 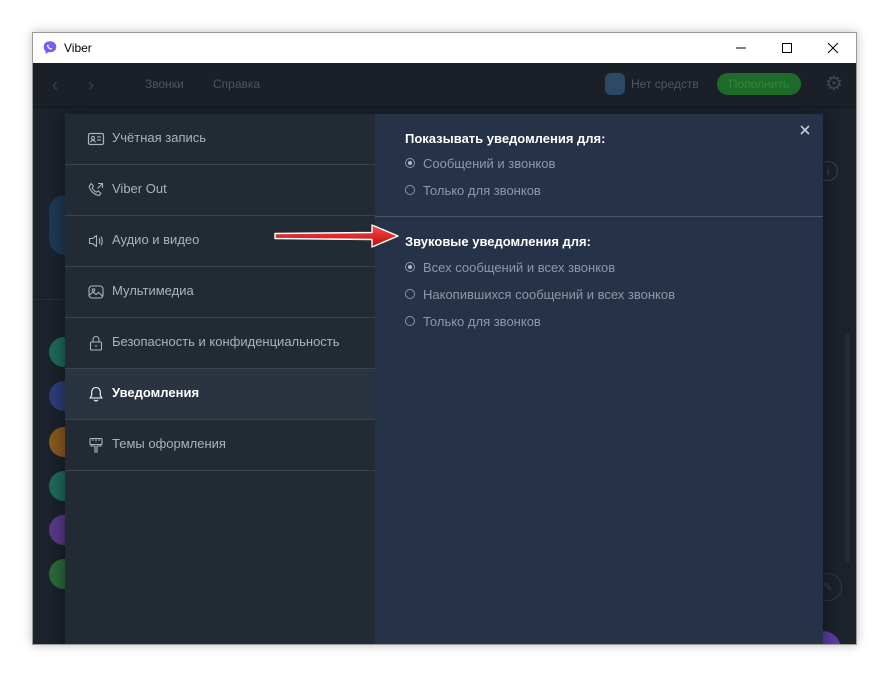 What do you see at coordinates (156, 239) in the screenshot?
I see `menu-item-label: Аудио и видео` at bounding box center [156, 239].